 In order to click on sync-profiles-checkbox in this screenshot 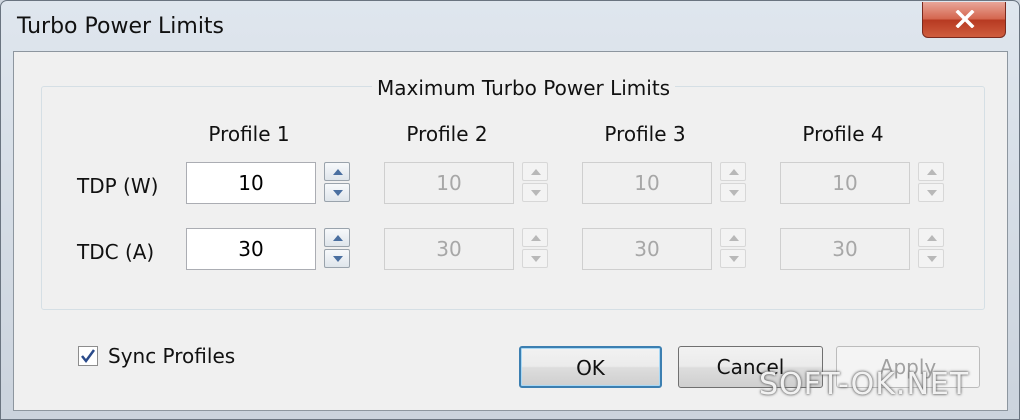, I will do `click(88, 356)`.